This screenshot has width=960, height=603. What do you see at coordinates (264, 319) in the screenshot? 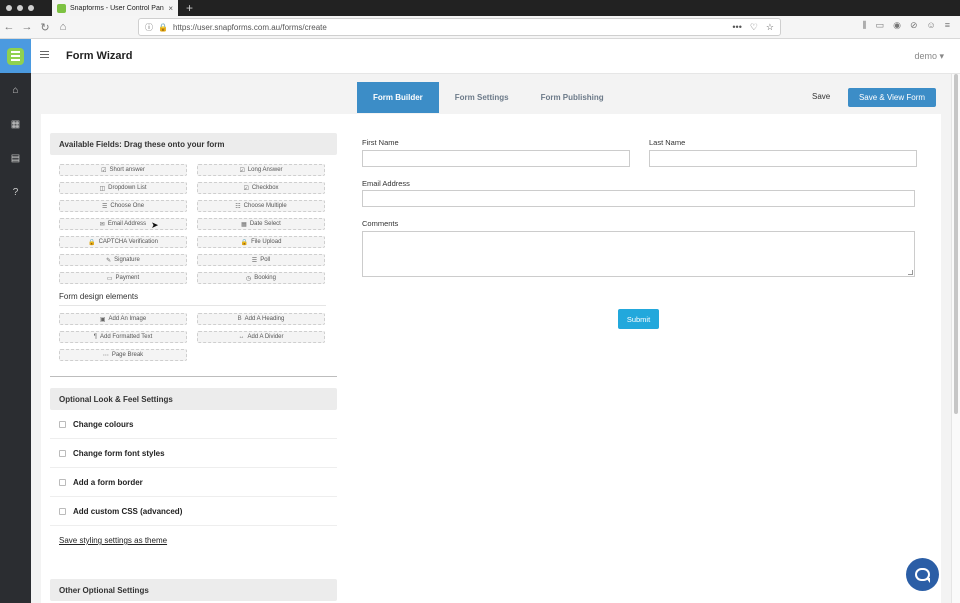
I see `field-label: Add A Heading` at bounding box center [264, 319].